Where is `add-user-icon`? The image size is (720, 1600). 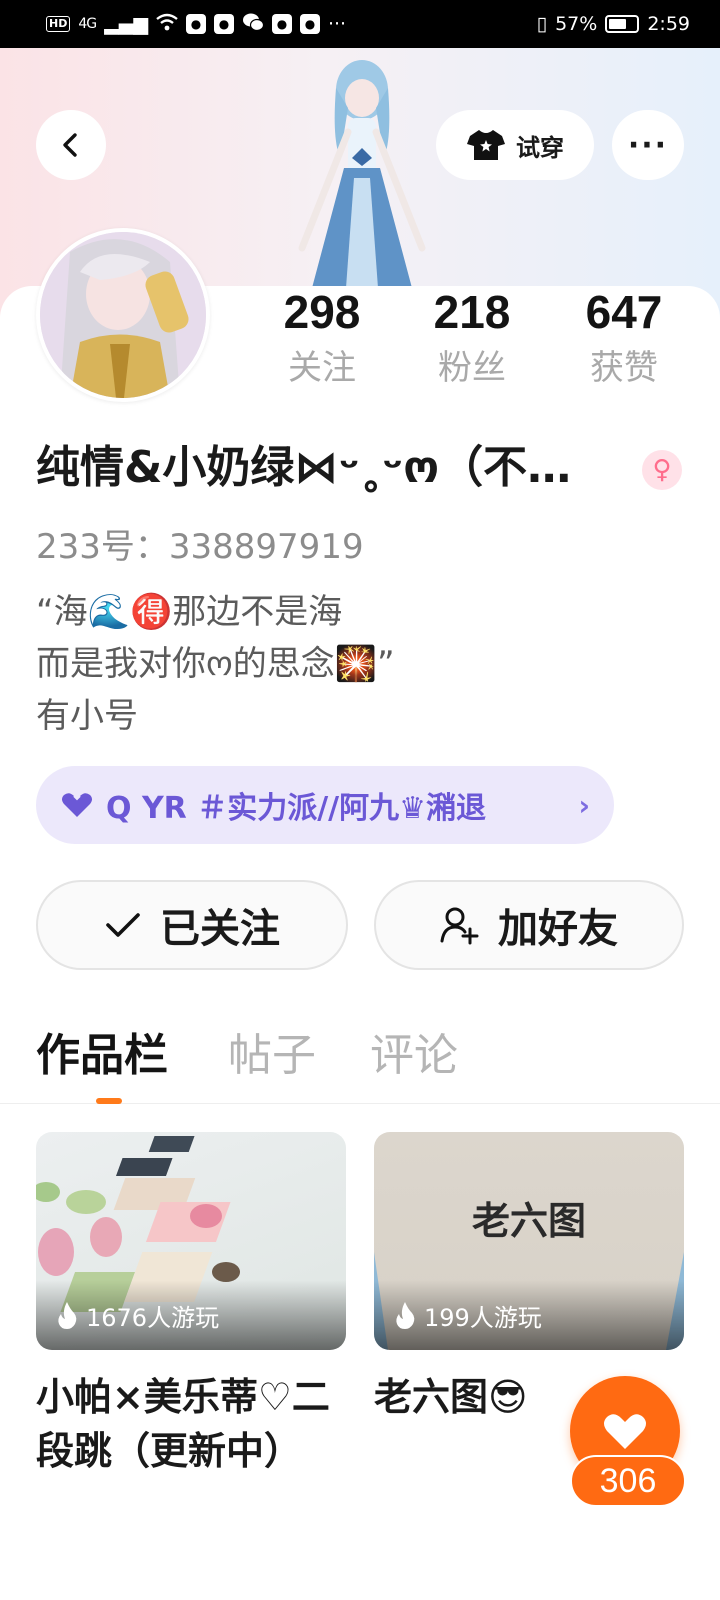 add-user-icon is located at coordinates (459, 926).